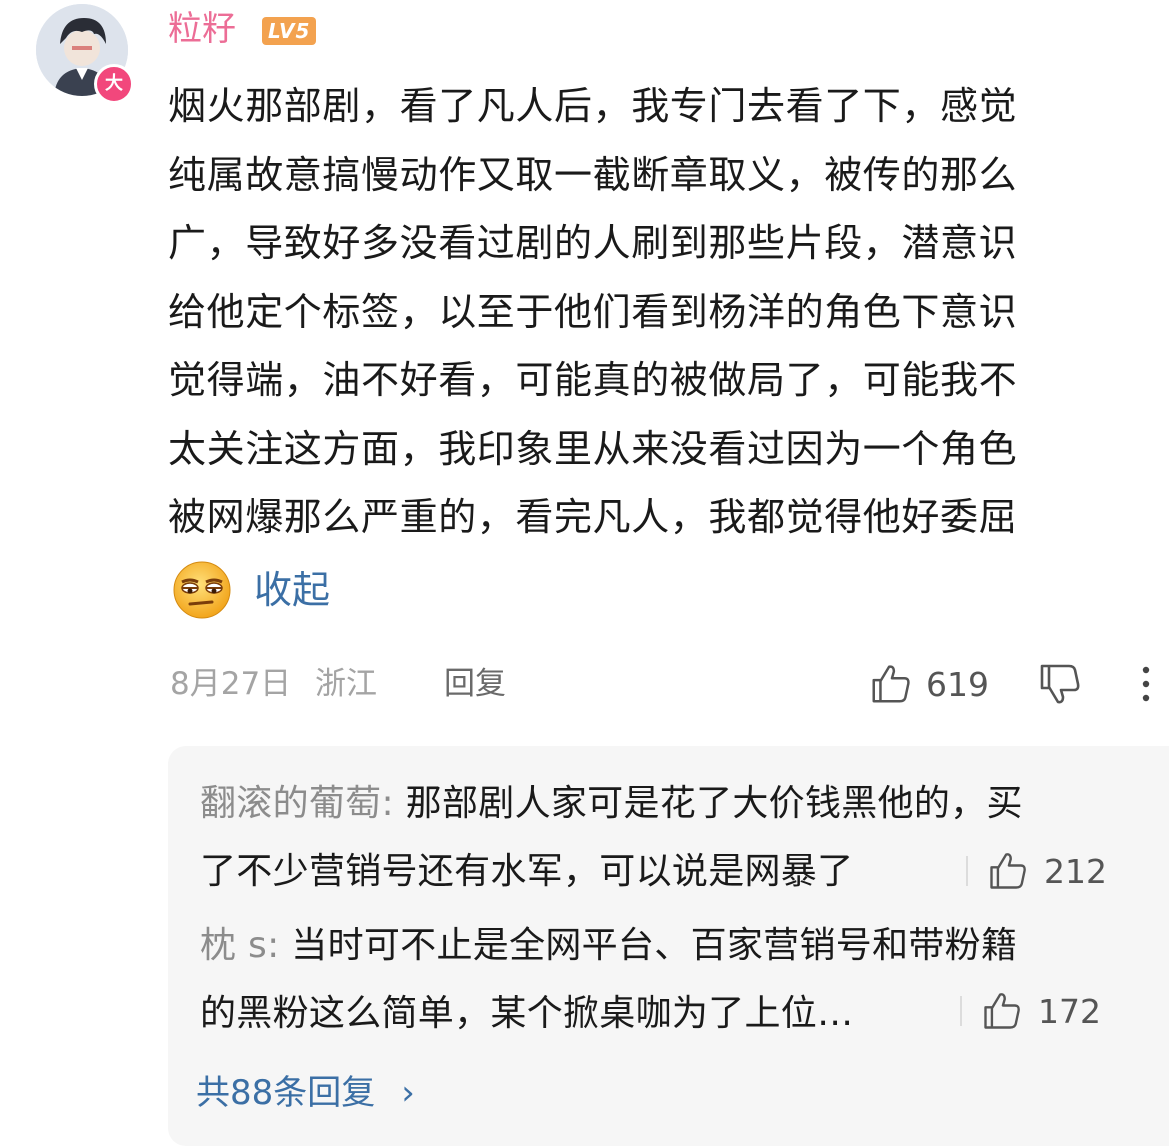  Describe the element at coordinates (202, 590) in the screenshot. I see `eye-roll-emoji-icon` at that location.